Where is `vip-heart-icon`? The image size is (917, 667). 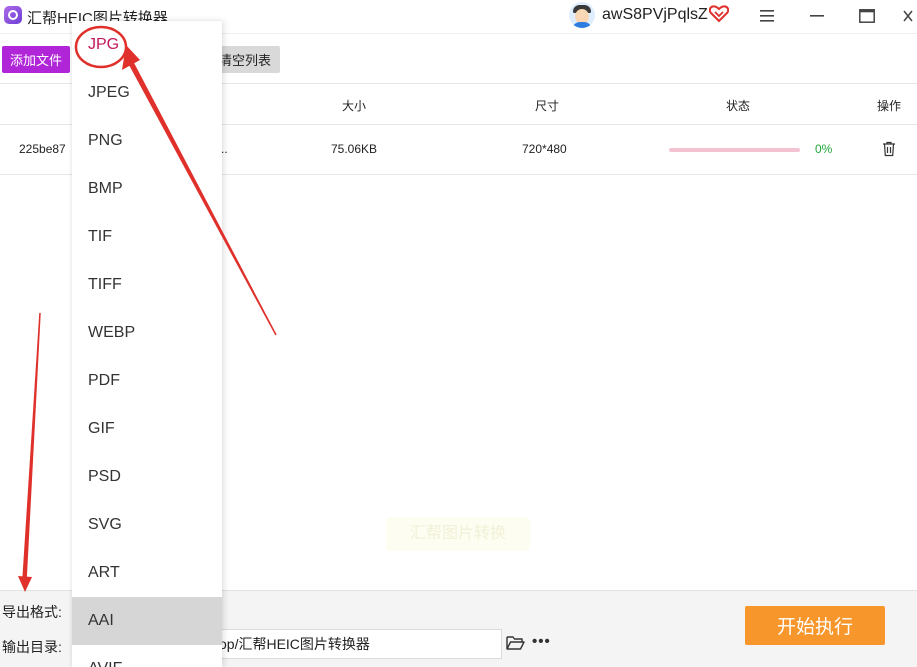 vip-heart-icon is located at coordinates (719, 14).